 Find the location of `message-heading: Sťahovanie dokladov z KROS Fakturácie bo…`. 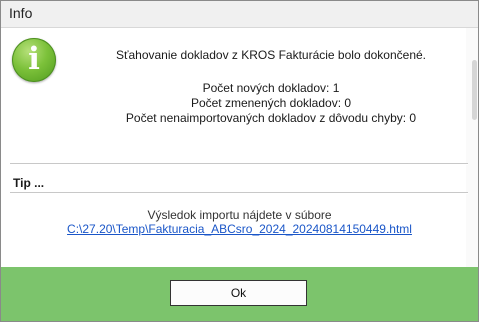

message-heading: Sťahovanie dokladov z KROS Fakturácie bo… is located at coordinates (271, 55).